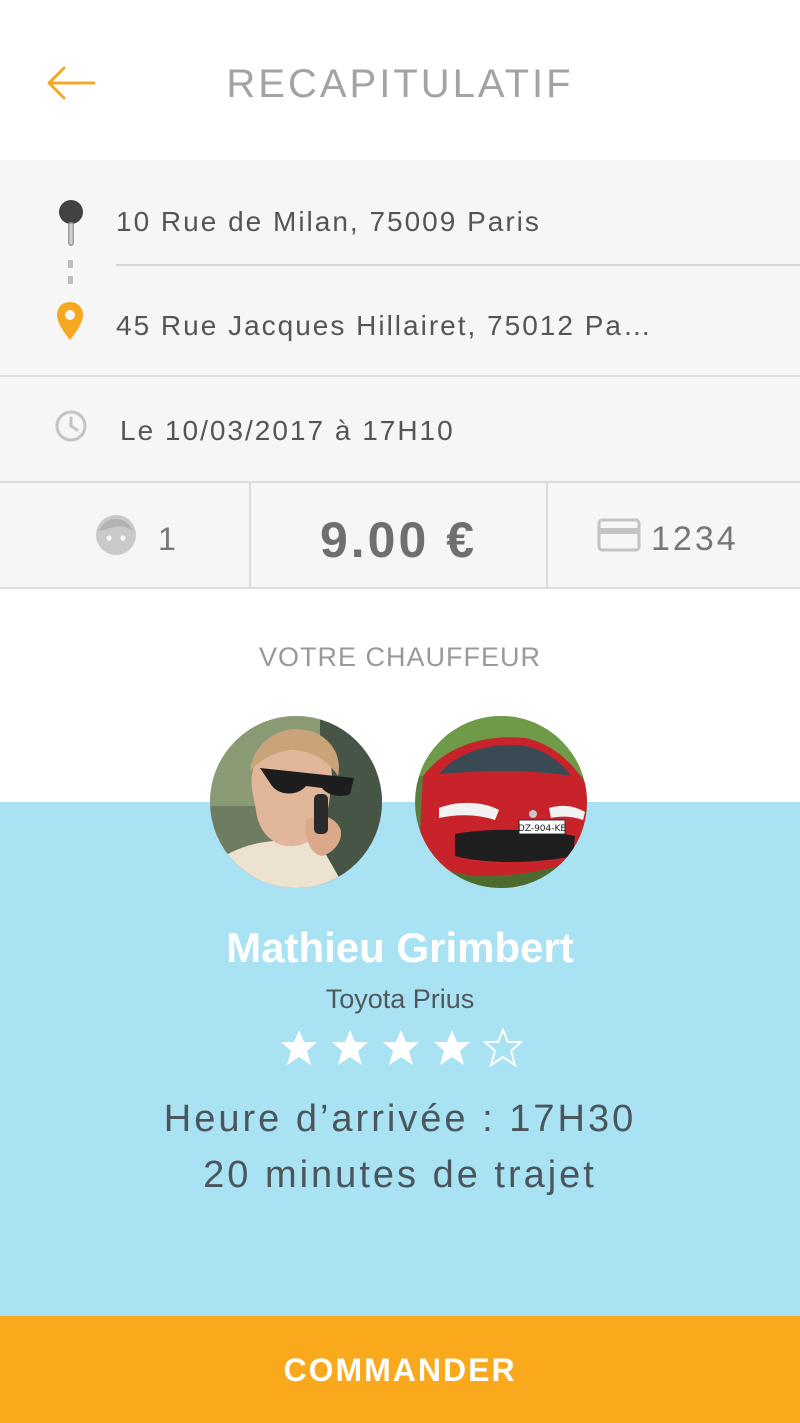 The width and height of the screenshot is (800, 1423). I want to click on trip-price: 9.00 €, so click(398, 540).